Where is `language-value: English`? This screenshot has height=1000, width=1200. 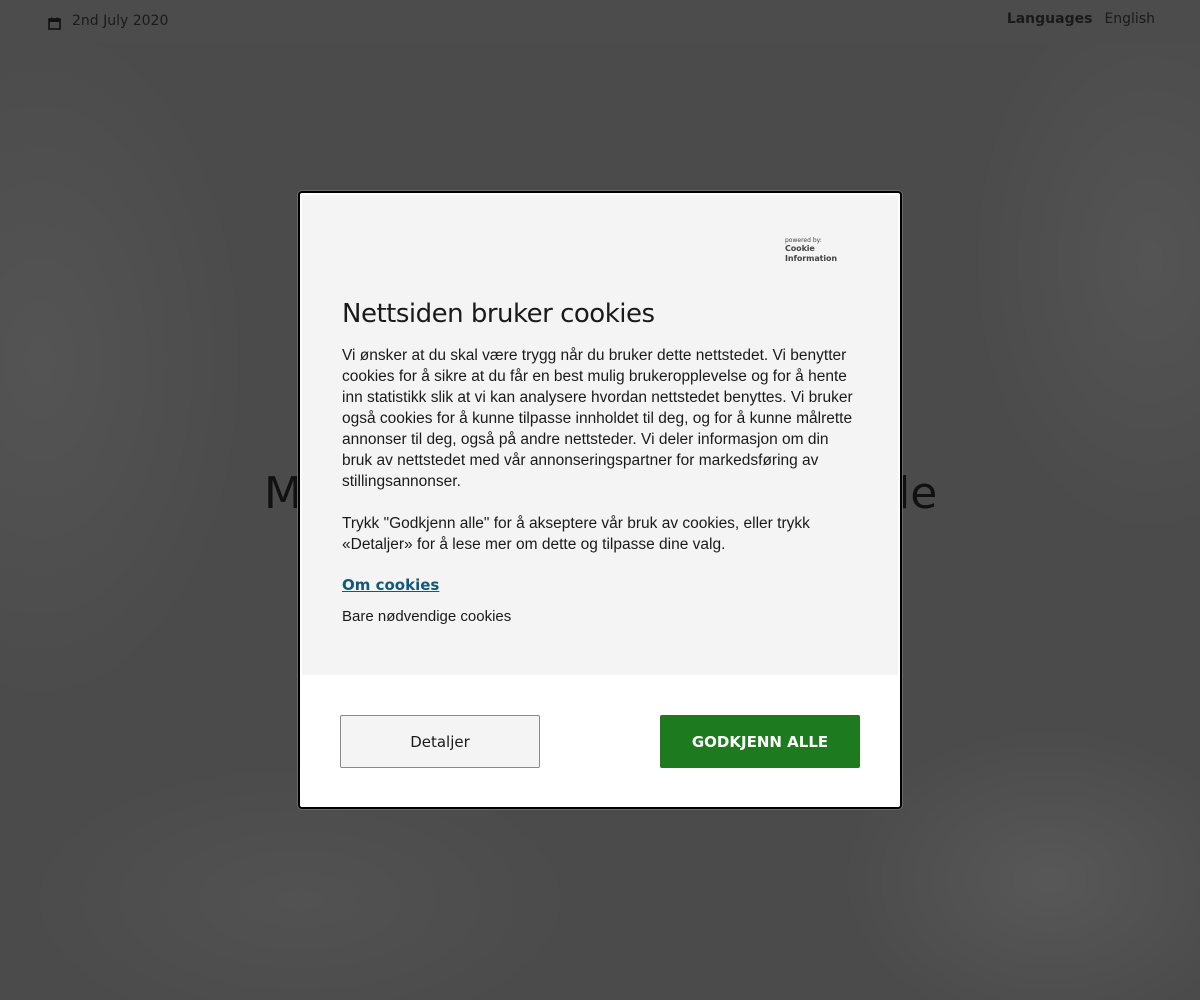
language-value: English is located at coordinates (1129, 19).